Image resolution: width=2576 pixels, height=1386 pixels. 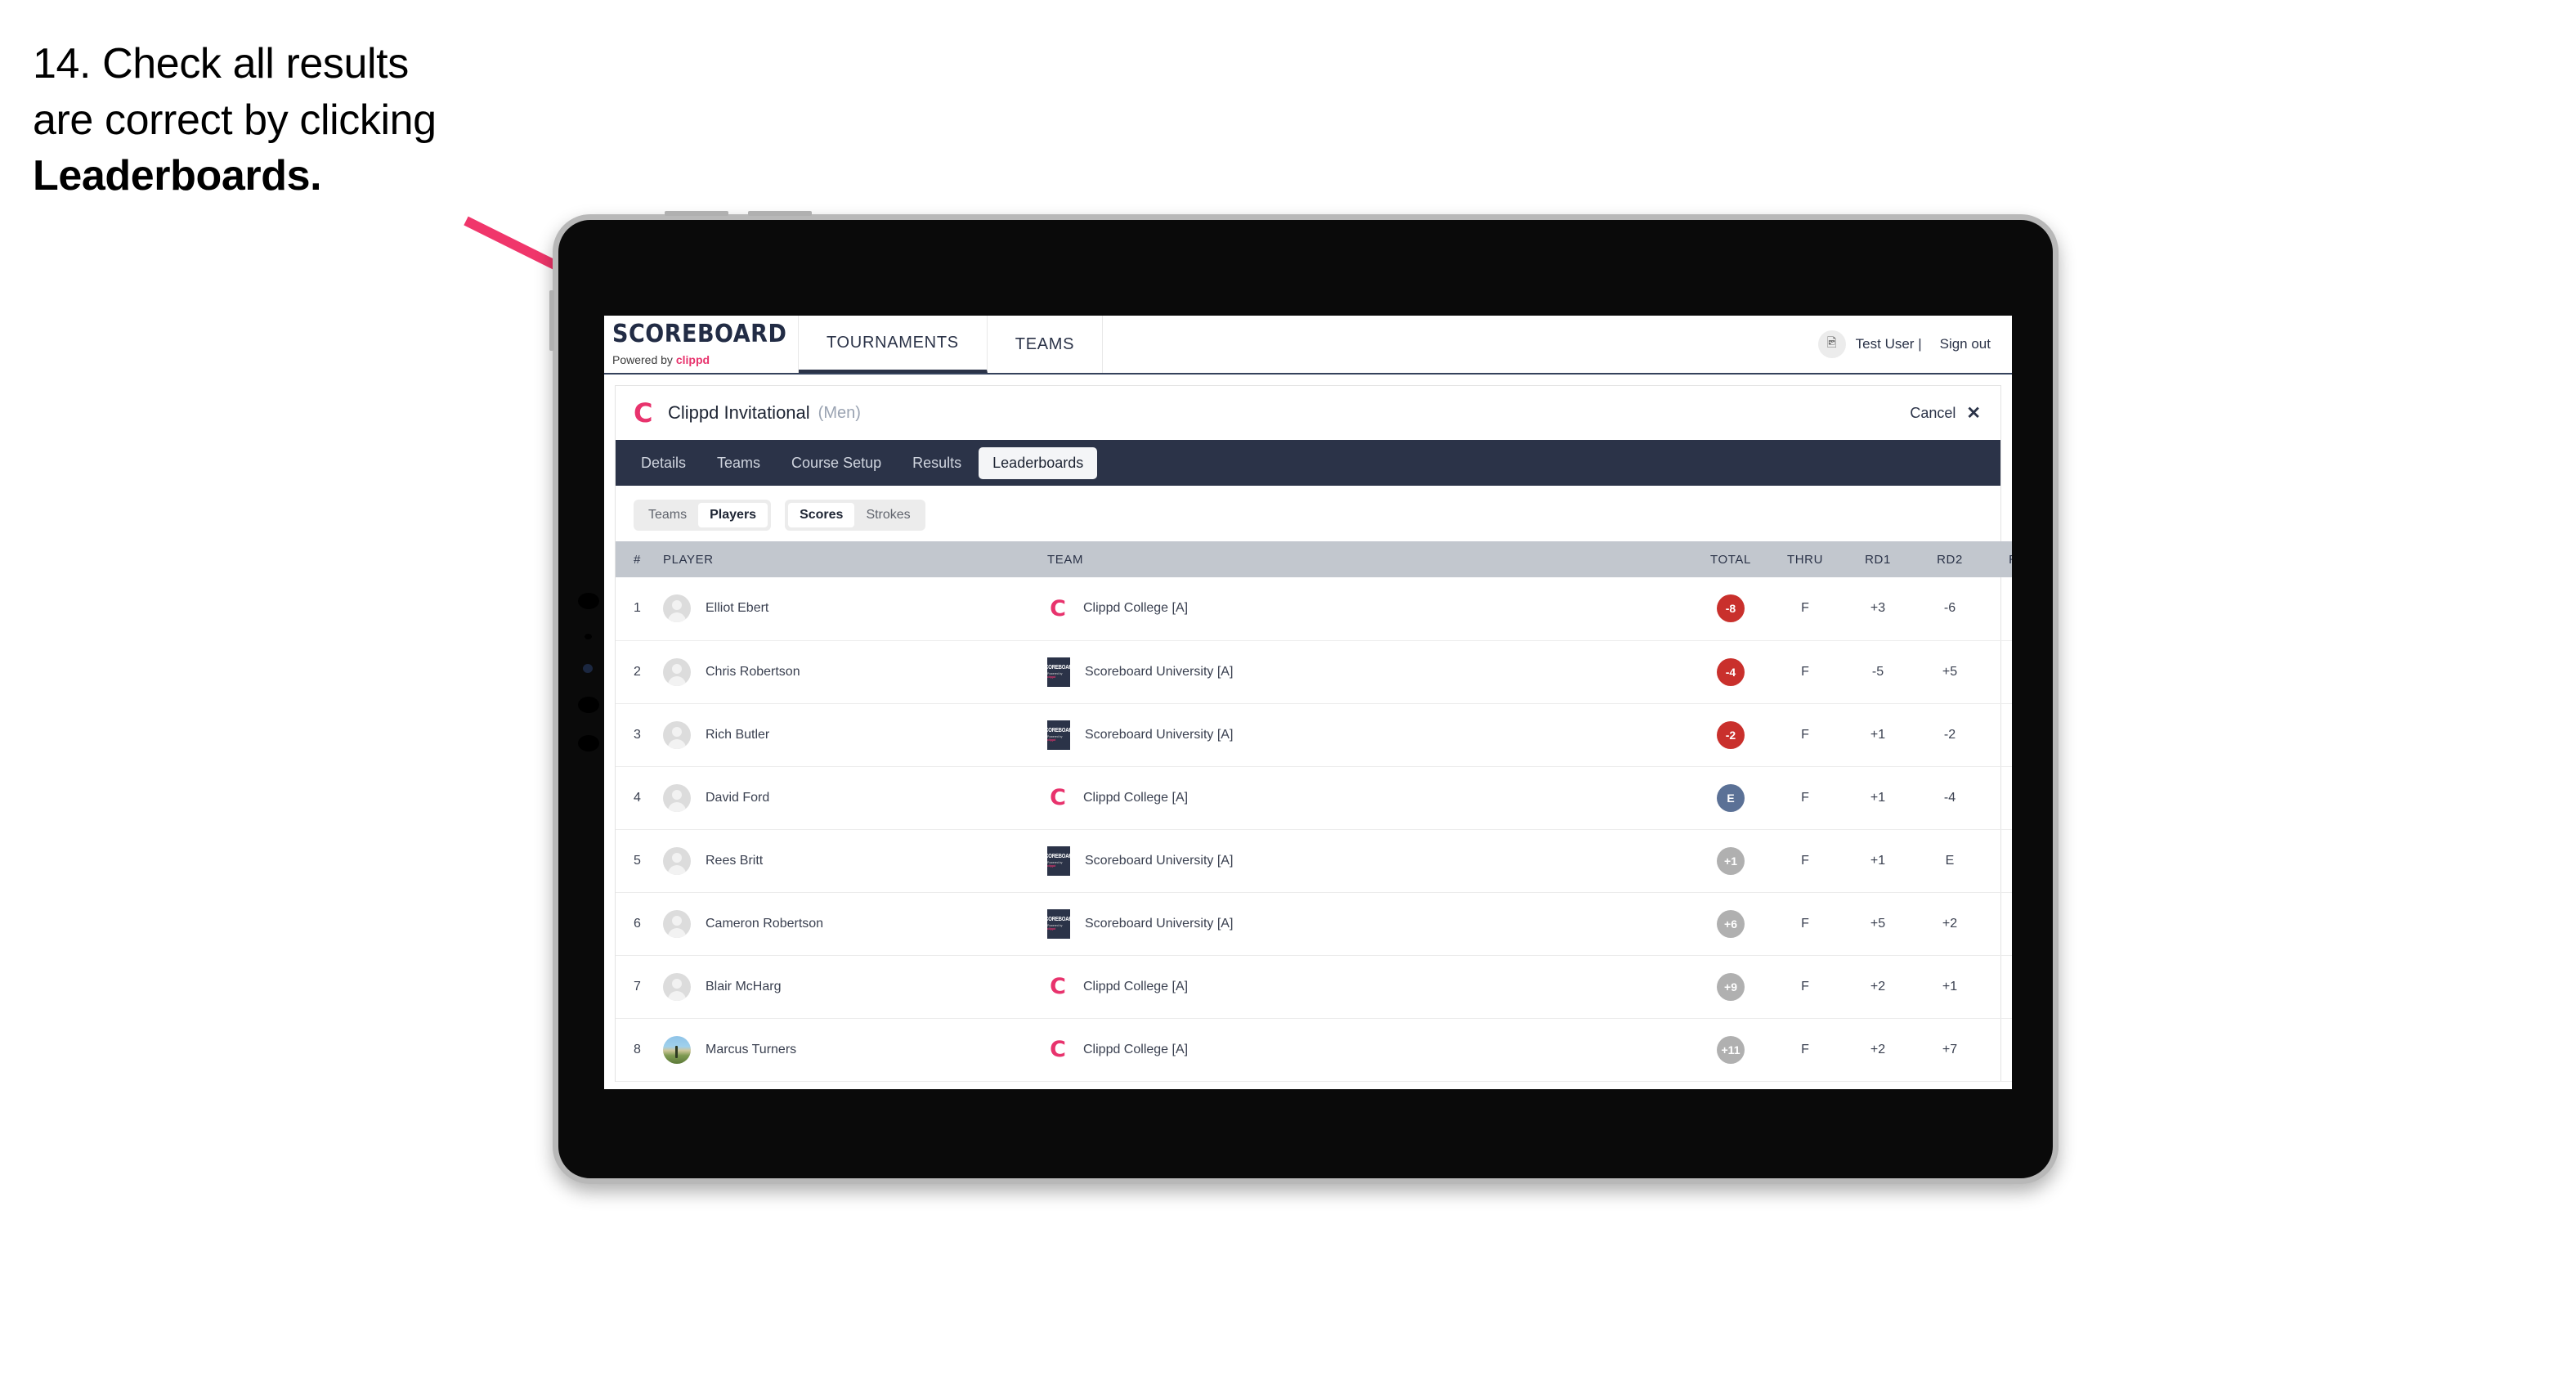 What do you see at coordinates (1308, 413) in the screenshot?
I see `tournament-header: C Clippd Invitational (Men) Cancel ✕` at bounding box center [1308, 413].